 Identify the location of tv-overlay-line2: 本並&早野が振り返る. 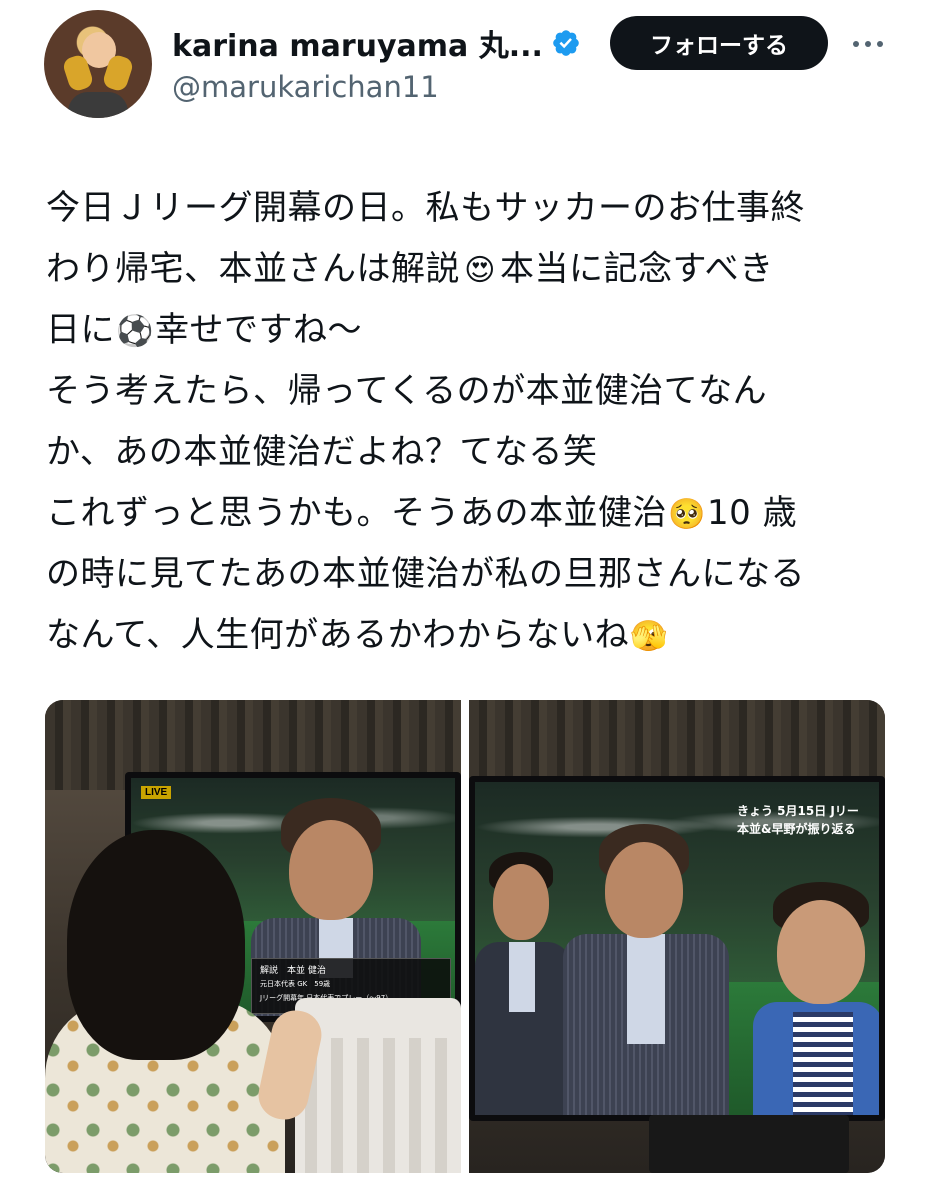
(796, 829).